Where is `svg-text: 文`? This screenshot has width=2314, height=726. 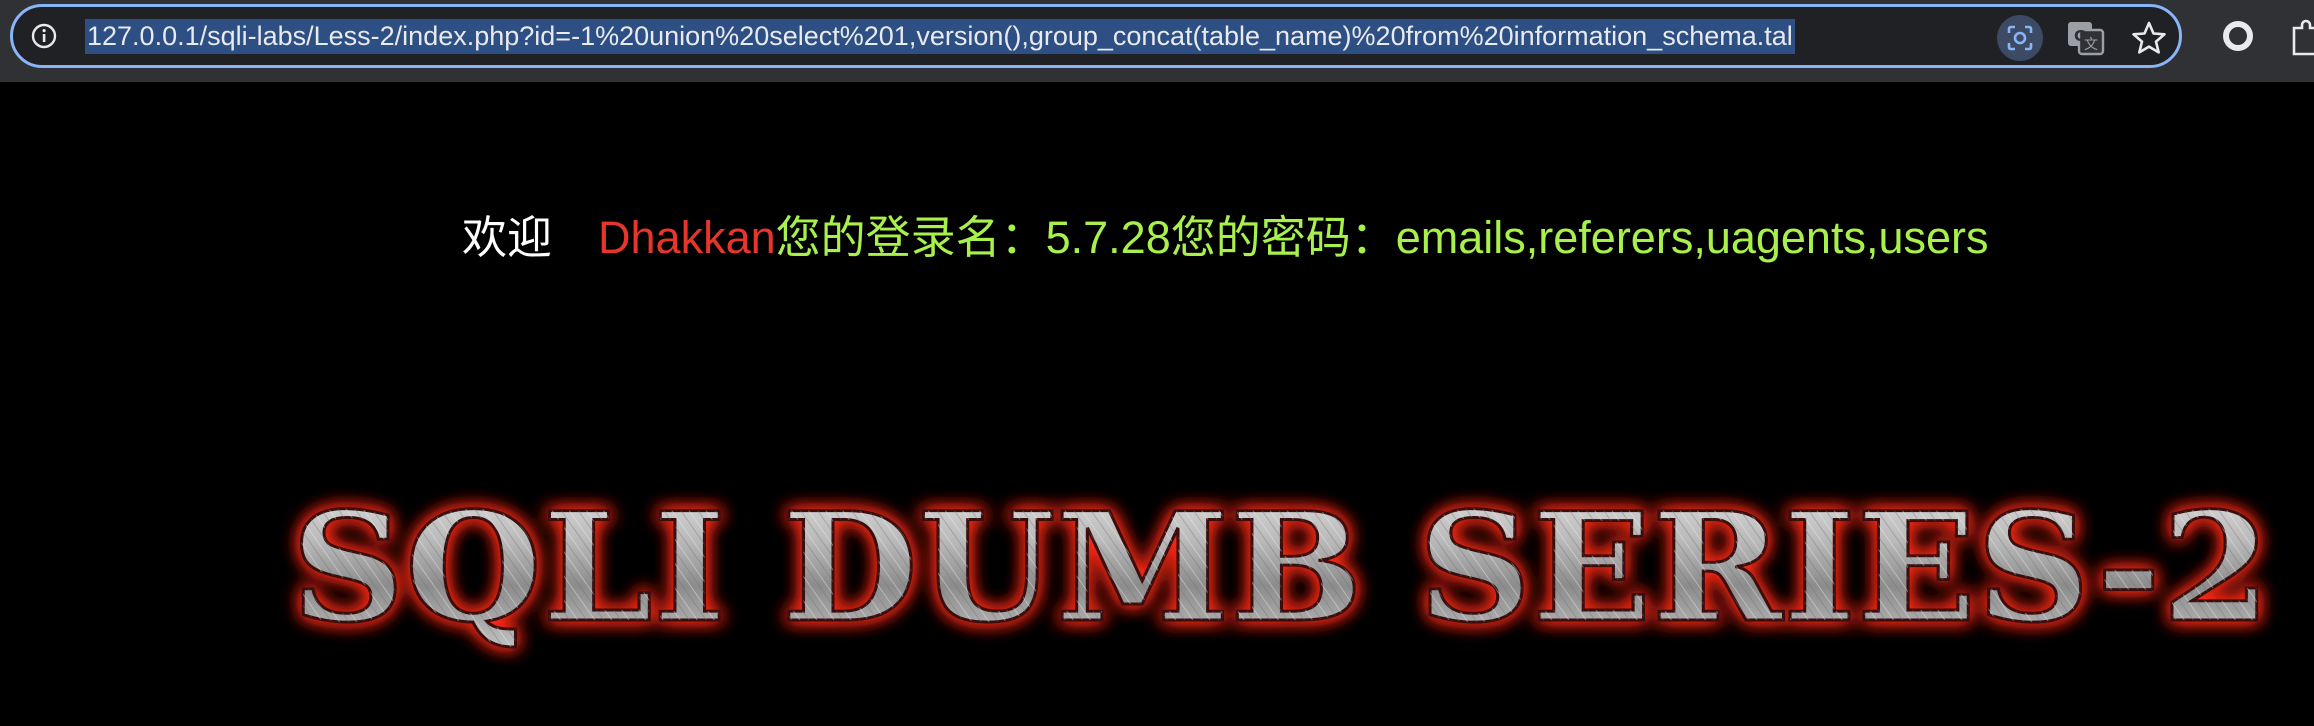 svg-text: 文 is located at coordinates (2091, 45).